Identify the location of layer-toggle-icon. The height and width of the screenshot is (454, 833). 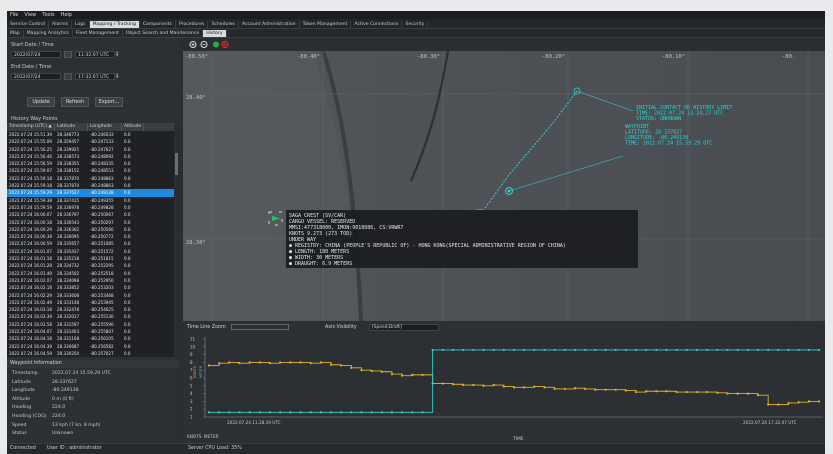
(216, 44).